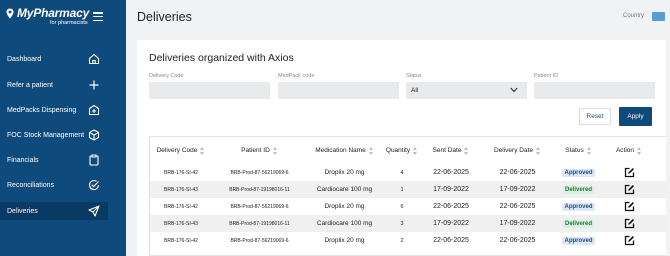 The width and height of the screenshot is (670, 256). What do you see at coordinates (94, 59) in the screenshot?
I see `home-icon` at bounding box center [94, 59].